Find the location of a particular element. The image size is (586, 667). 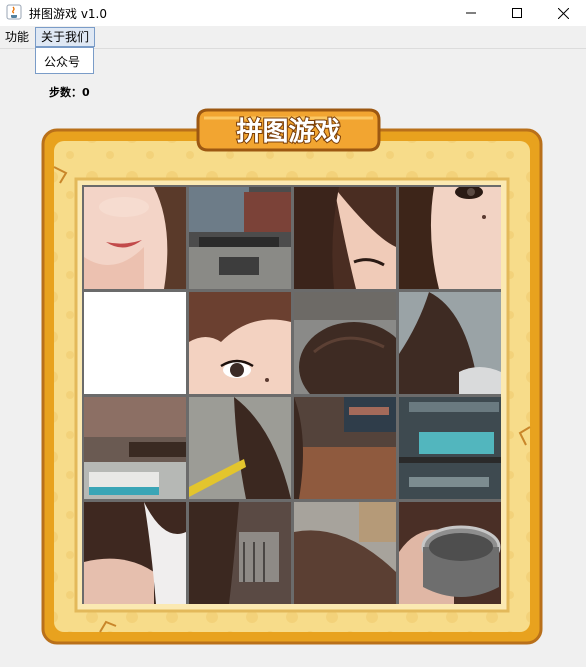

tile-image-hair-and-yellow-stripe is located at coordinates (240, 448).